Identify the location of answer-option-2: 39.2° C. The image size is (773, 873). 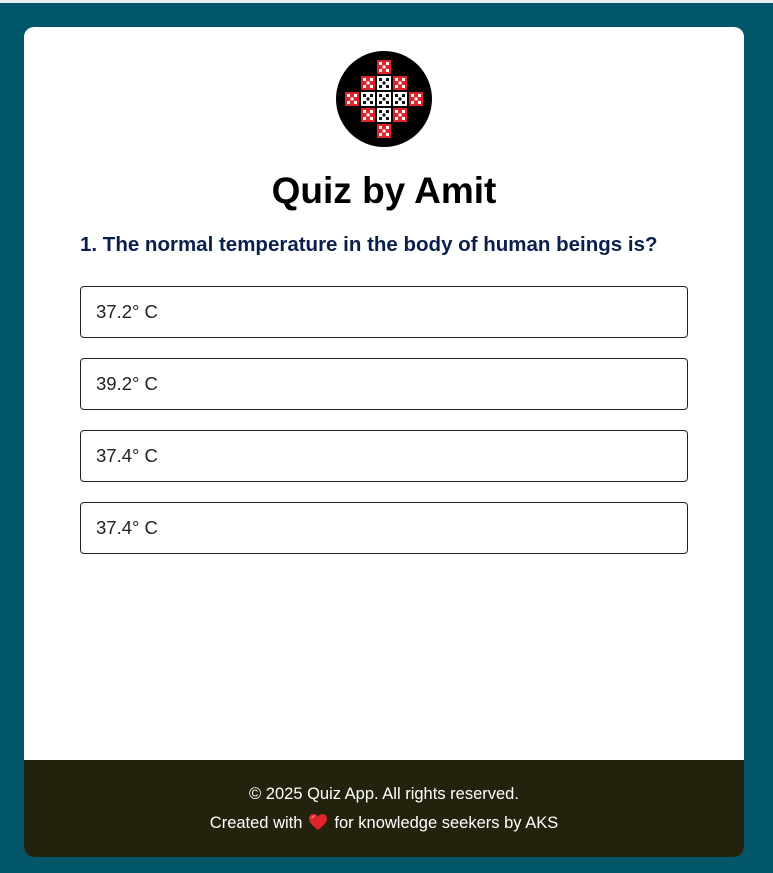
(384, 384).